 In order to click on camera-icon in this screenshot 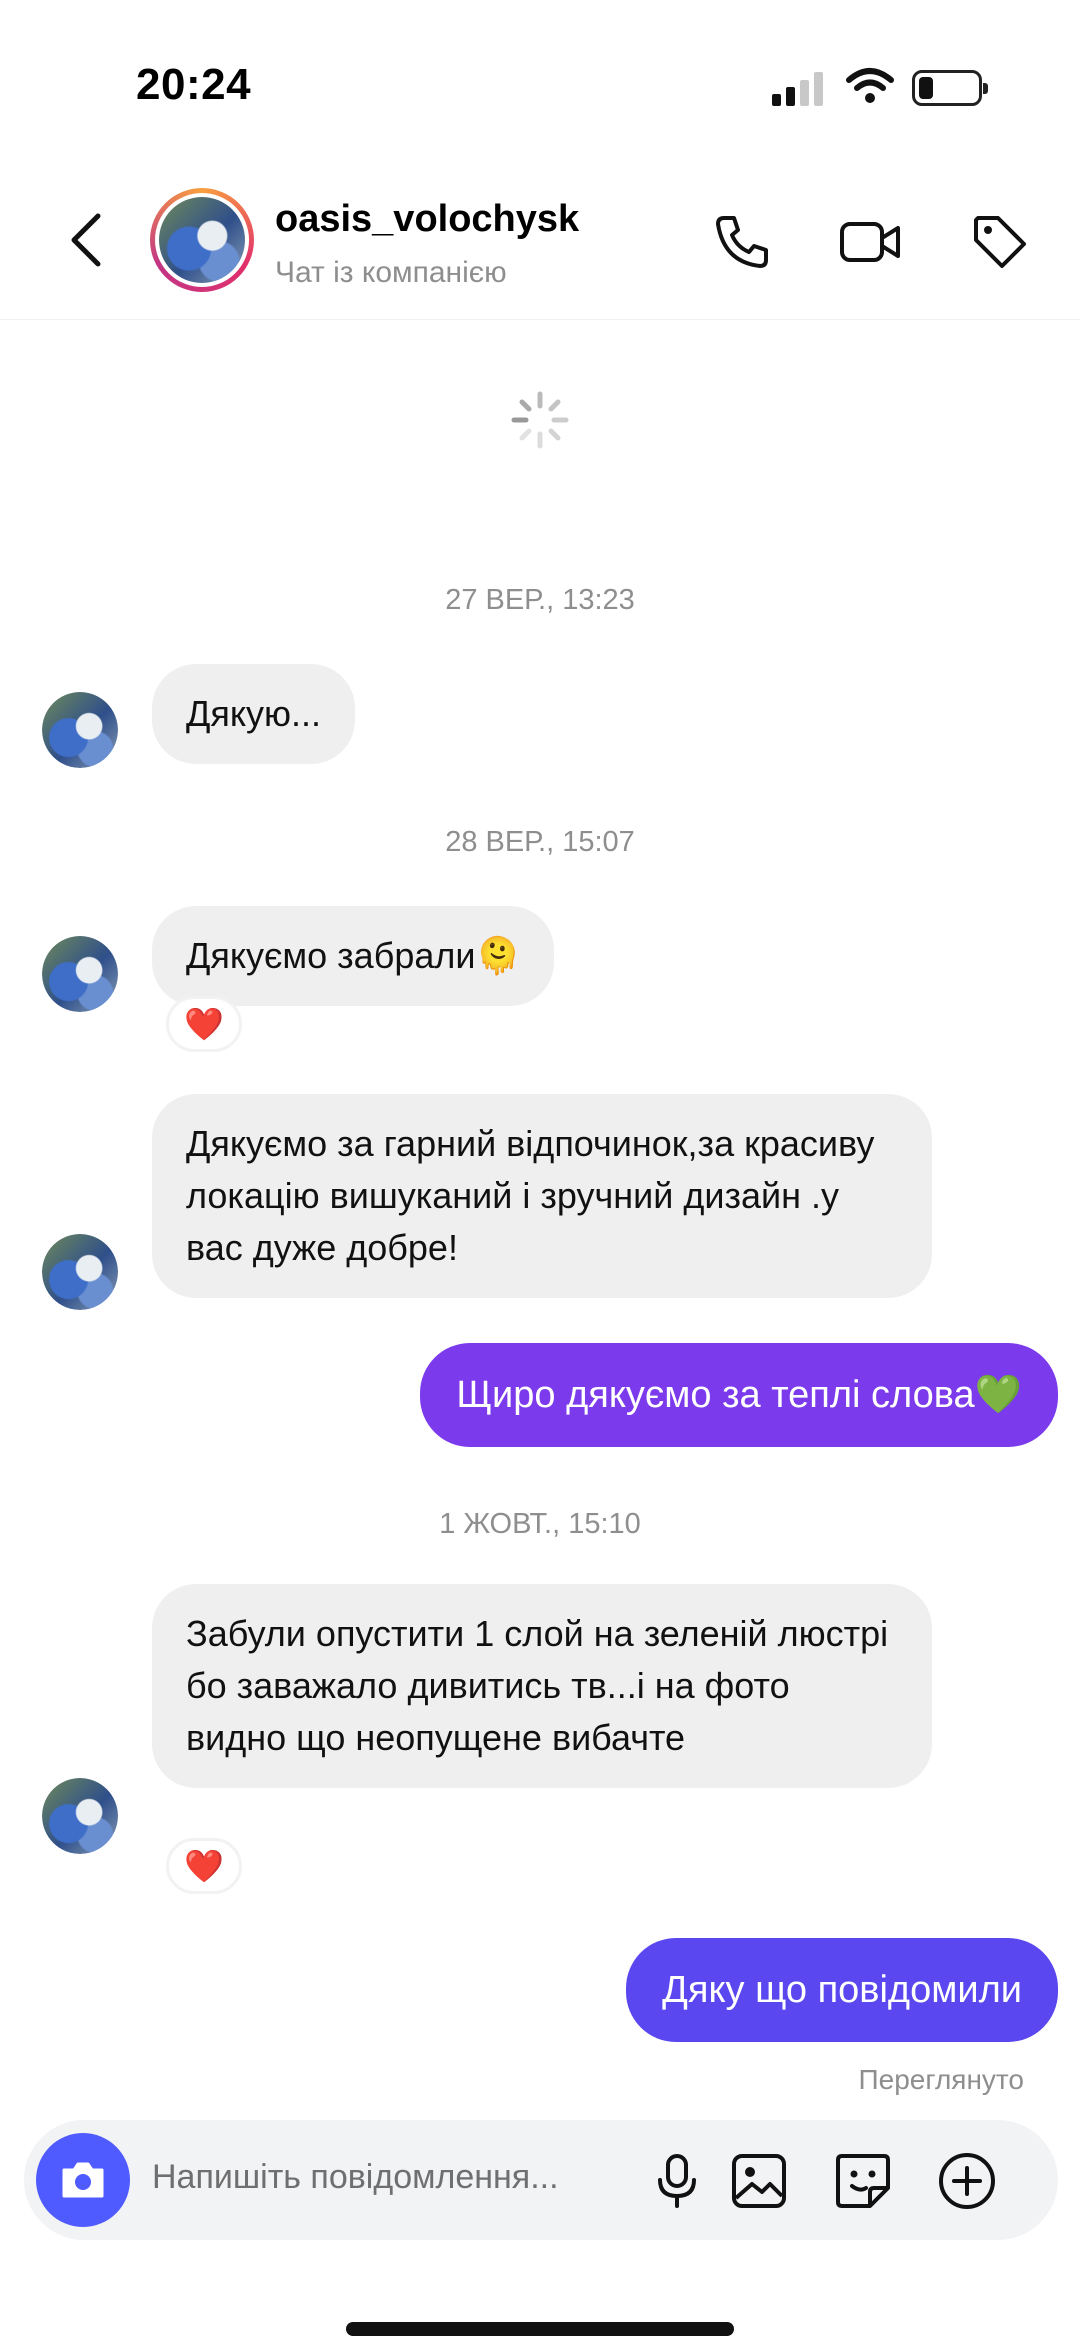, I will do `click(83, 2180)`.